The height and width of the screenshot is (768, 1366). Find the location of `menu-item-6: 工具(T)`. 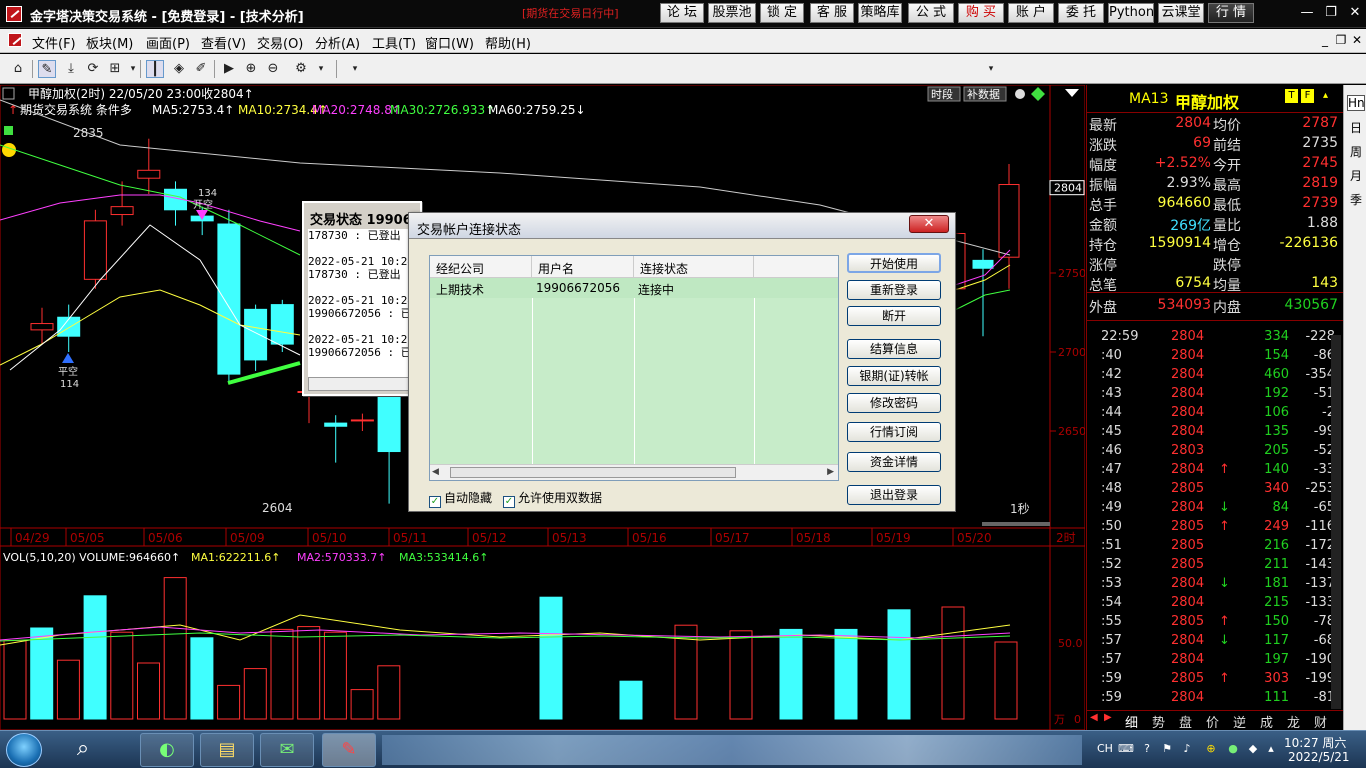

menu-item-6: 工具(T) is located at coordinates (394, 42).